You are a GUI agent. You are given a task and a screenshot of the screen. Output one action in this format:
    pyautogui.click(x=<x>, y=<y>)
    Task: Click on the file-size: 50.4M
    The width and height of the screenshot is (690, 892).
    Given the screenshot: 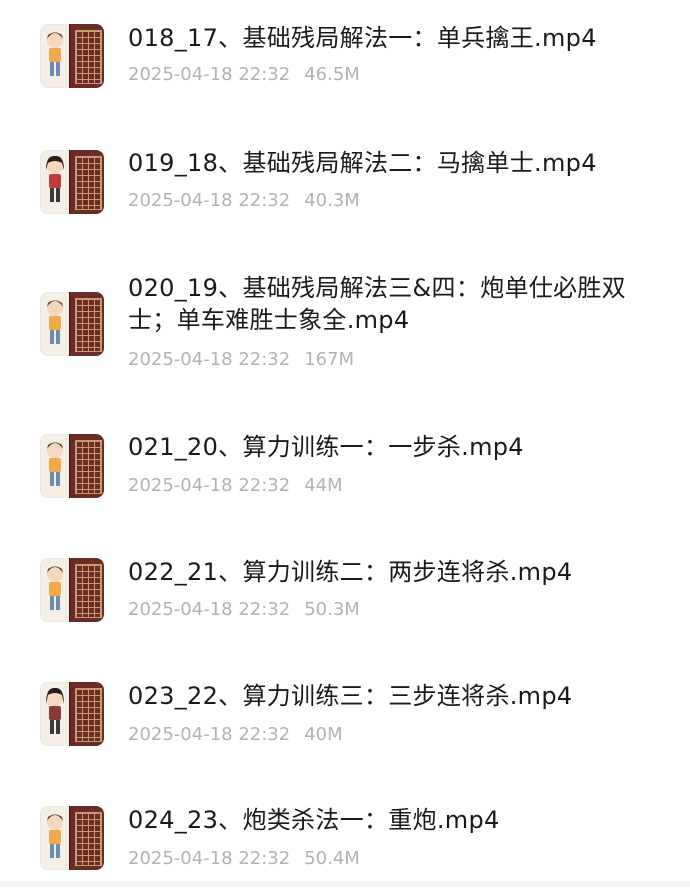 What is the action you would take?
    pyautogui.click(x=332, y=858)
    